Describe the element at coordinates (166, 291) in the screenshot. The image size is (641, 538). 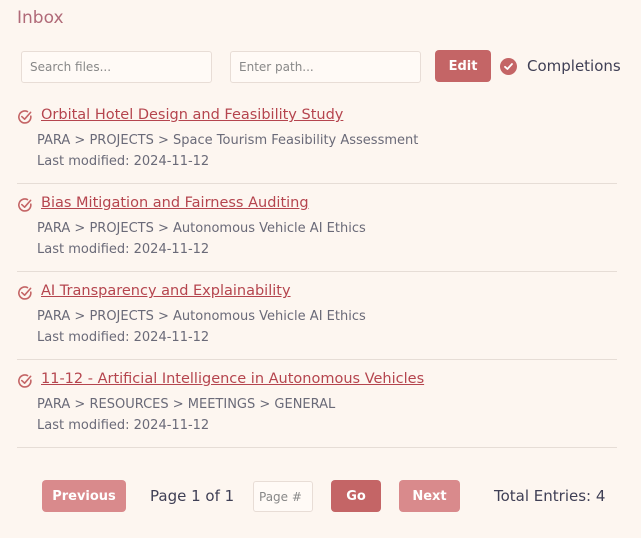
I see `item-title-link: AI Transparency and Explainability` at that location.